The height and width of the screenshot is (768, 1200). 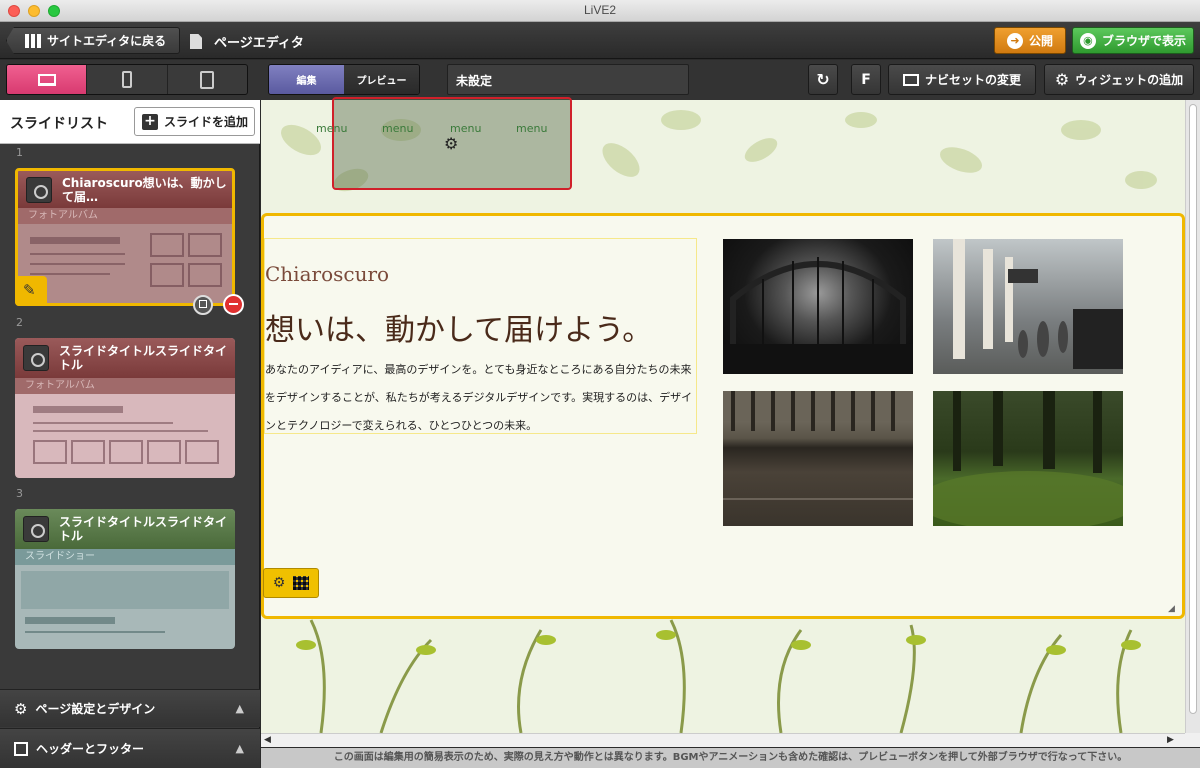 I want to click on minus-icon, so click(x=233, y=304).